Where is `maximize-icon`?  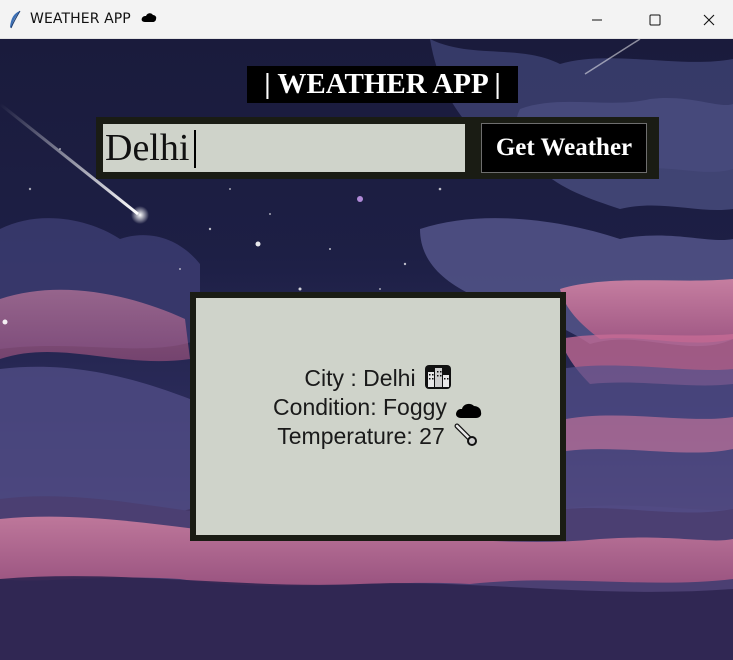
maximize-icon is located at coordinates (655, 19).